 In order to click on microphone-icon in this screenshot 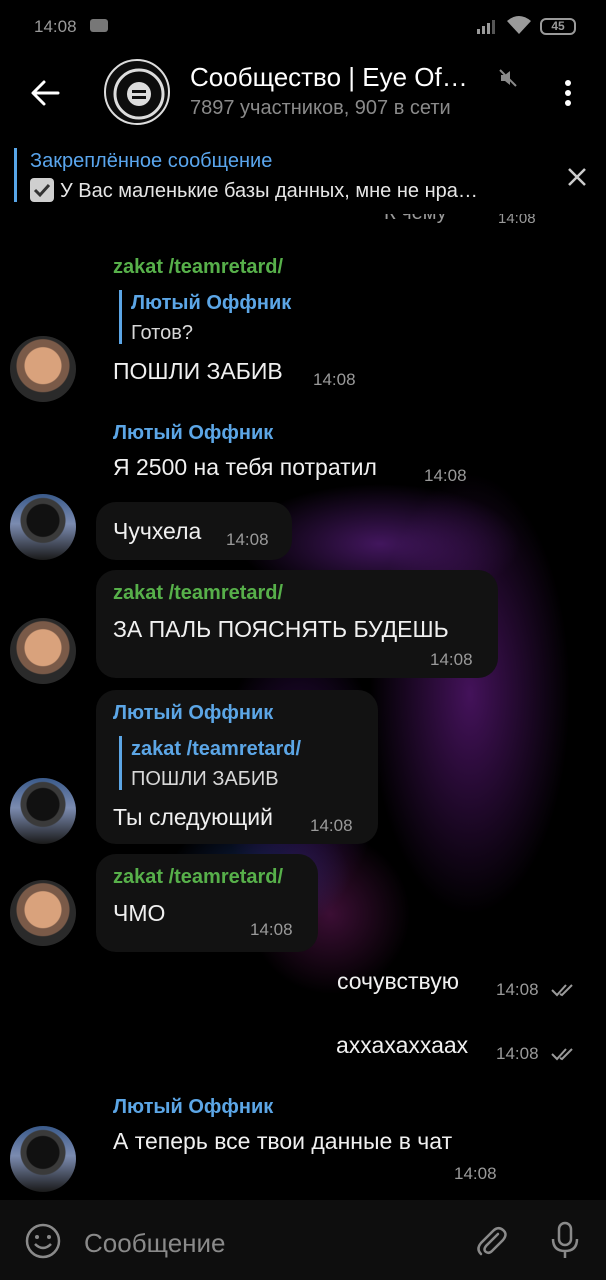, I will do `click(565, 1240)`.